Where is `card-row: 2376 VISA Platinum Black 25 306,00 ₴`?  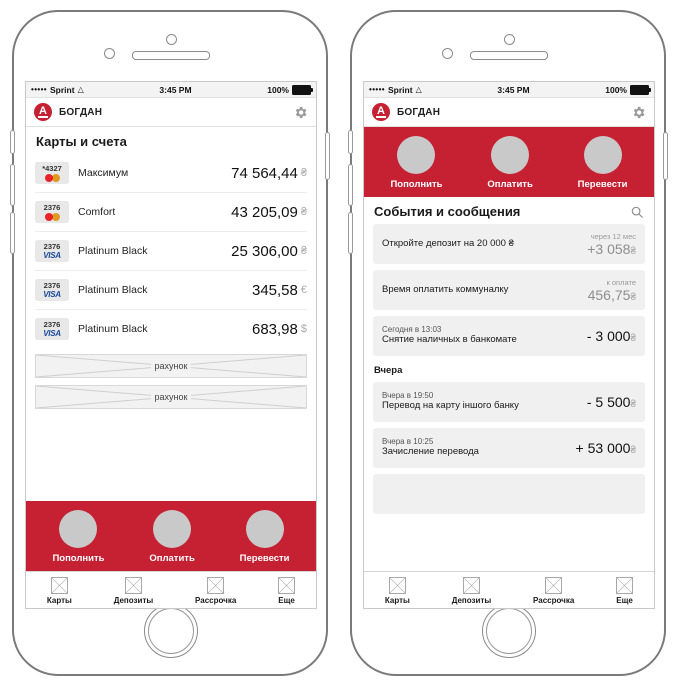
card-row: 2376 VISA Platinum Black 25 306,00 ₴ is located at coordinates (171, 251).